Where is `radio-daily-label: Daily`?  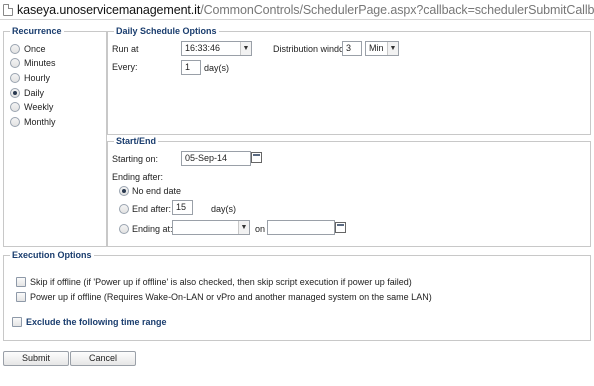 radio-daily-label: Daily is located at coordinates (34, 93).